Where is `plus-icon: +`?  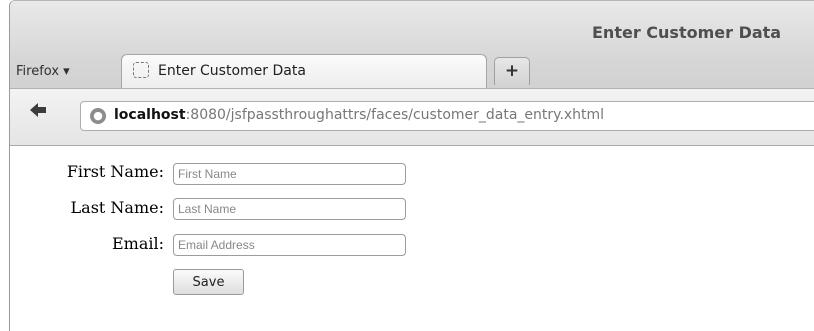 plus-icon: + is located at coordinates (512, 71).